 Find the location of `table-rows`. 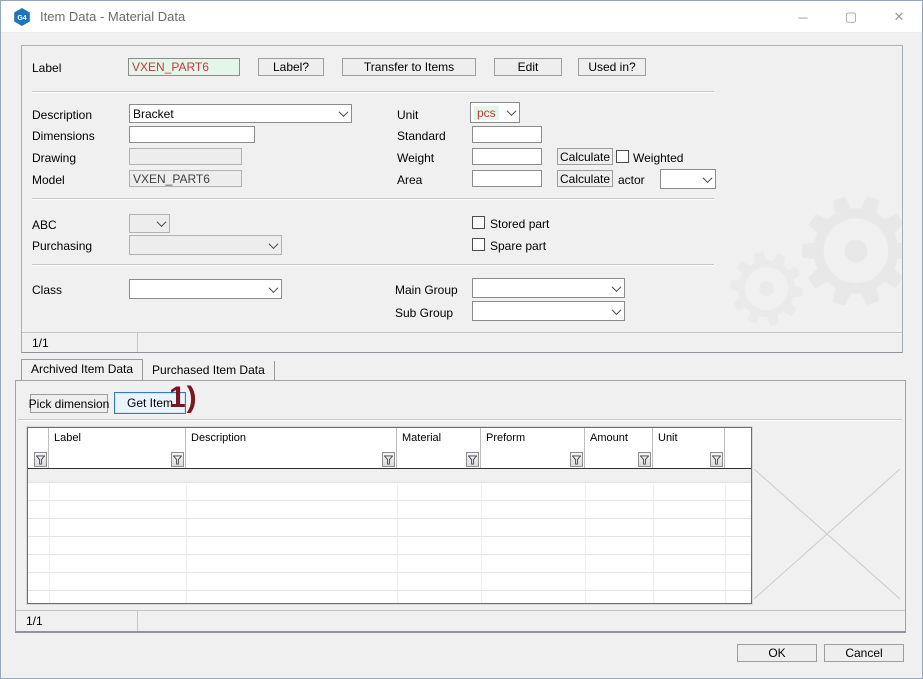

table-rows is located at coordinates (389, 543).